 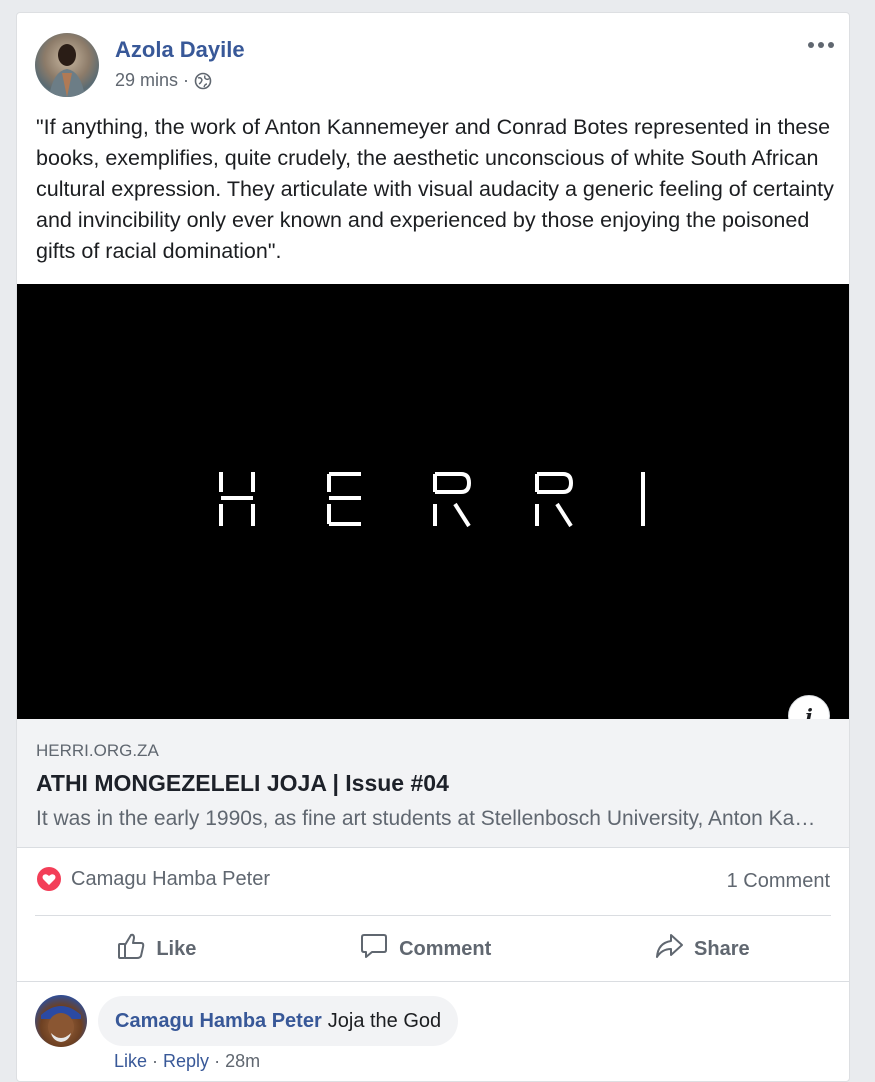 I want to click on author-avatar, so click(x=67, y=65).